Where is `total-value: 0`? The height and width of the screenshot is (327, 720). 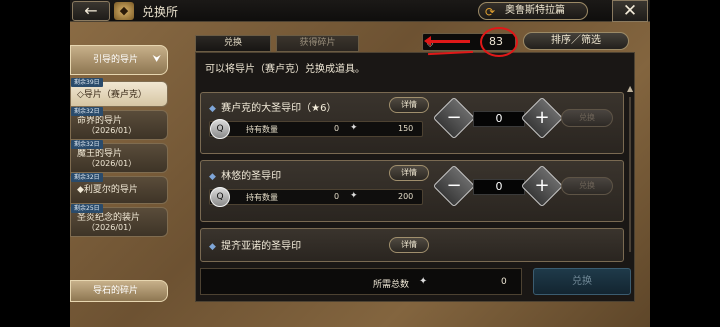
total-value: 0 is located at coordinates (504, 282).